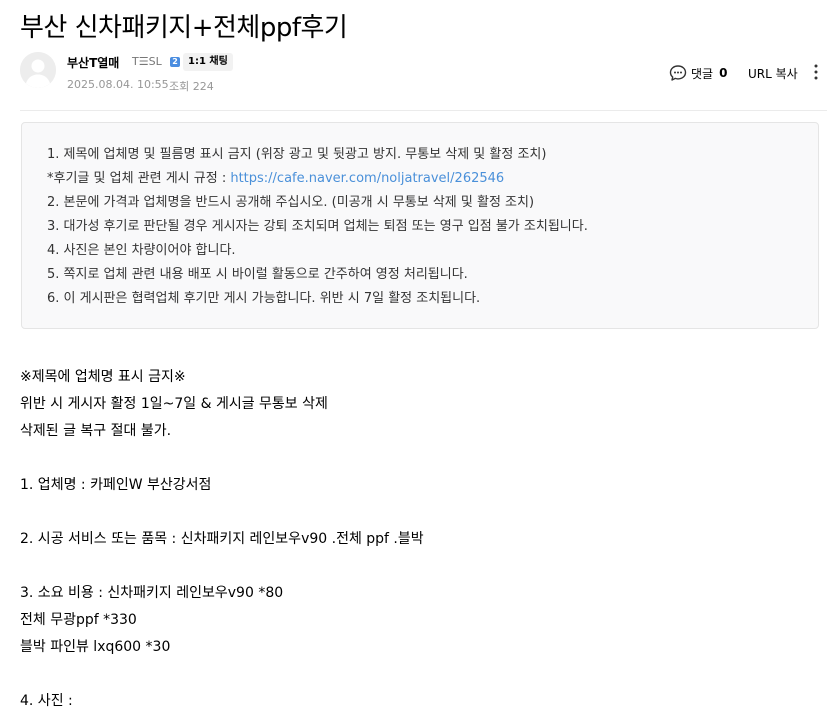  I want to click on avatar, so click(38, 70).